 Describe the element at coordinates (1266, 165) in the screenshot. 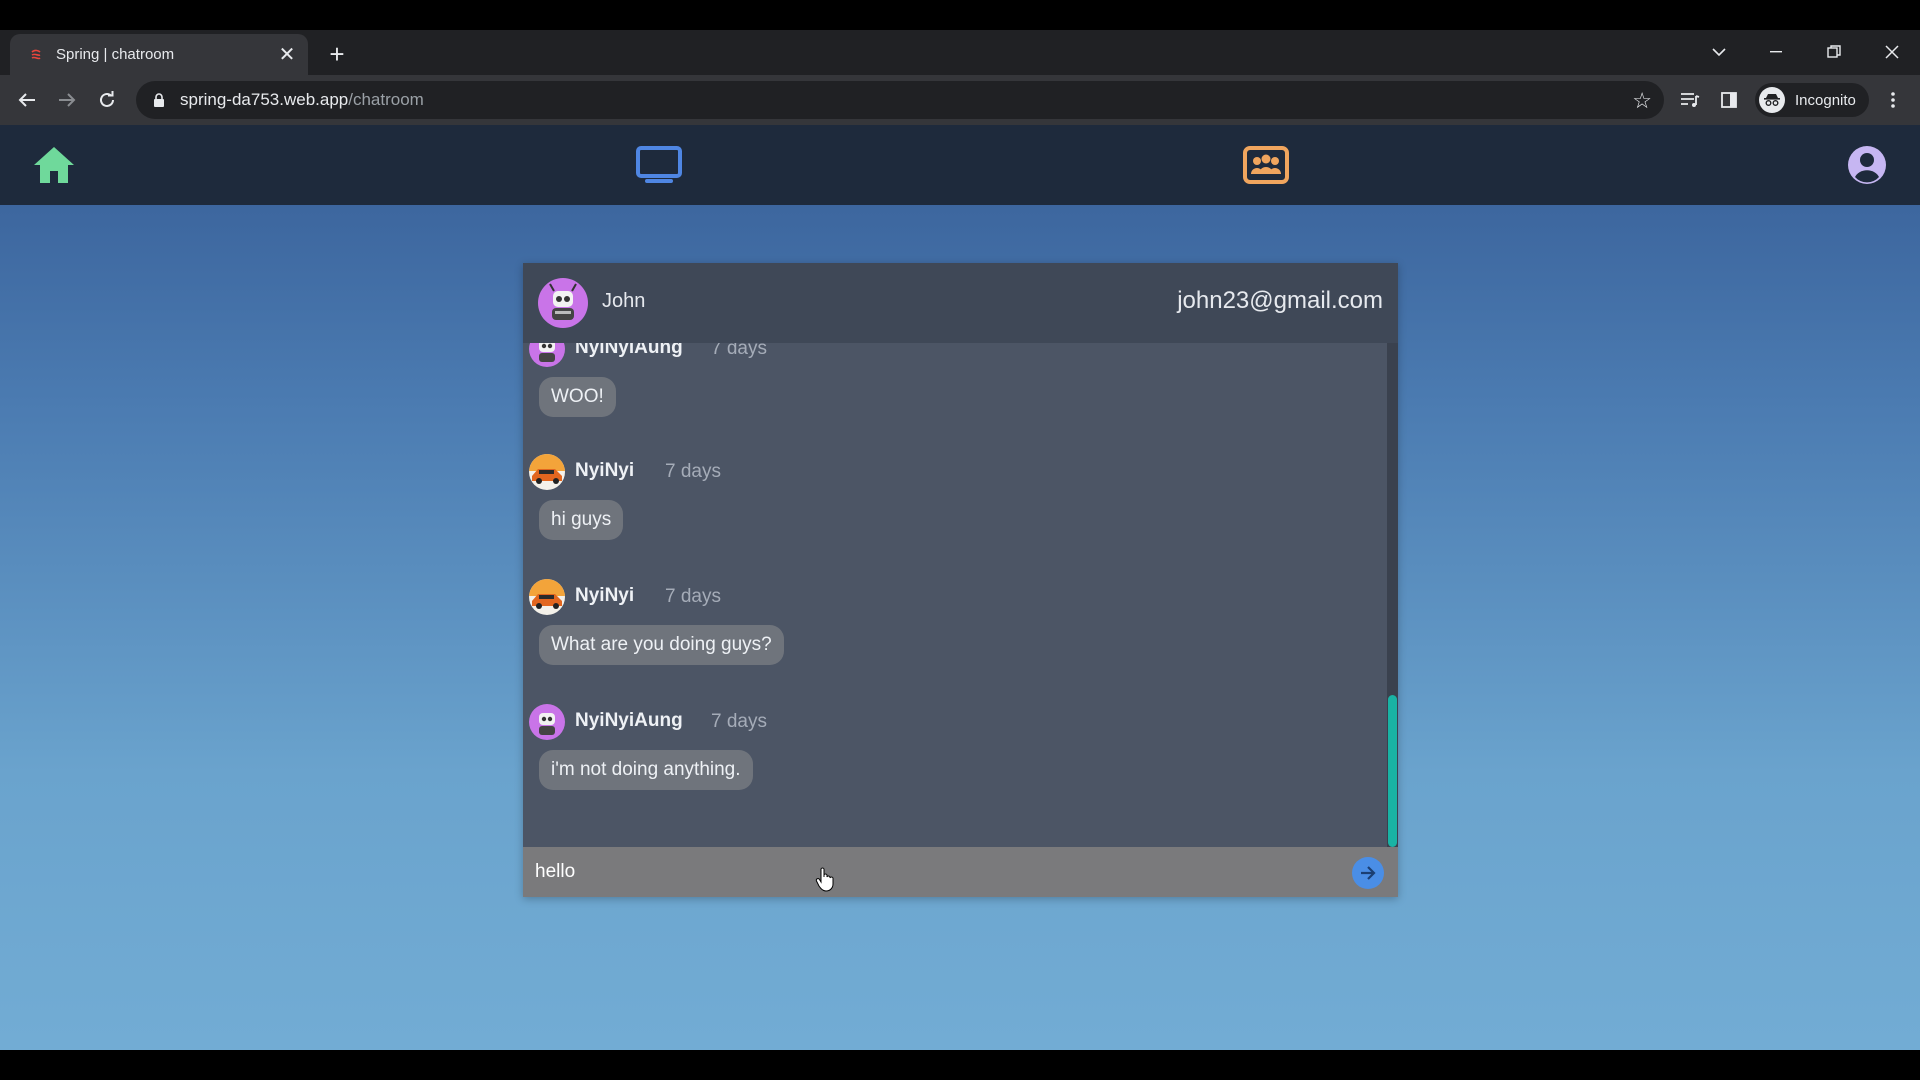

I see `group-chat-icon` at that location.